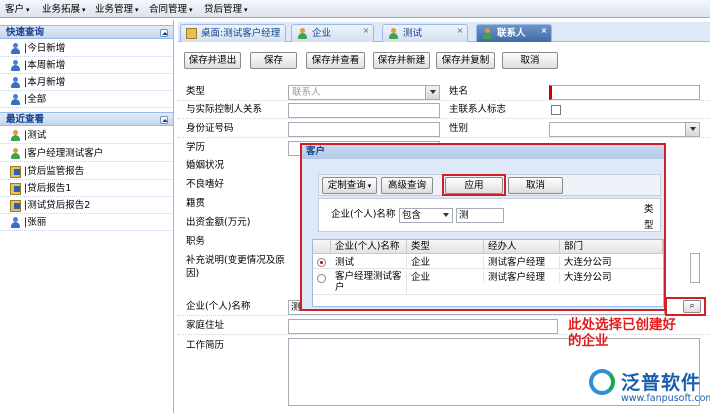  Describe the element at coordinates (556, 110) in the screenshot. I see `primary-contact-checkbox` at that location.